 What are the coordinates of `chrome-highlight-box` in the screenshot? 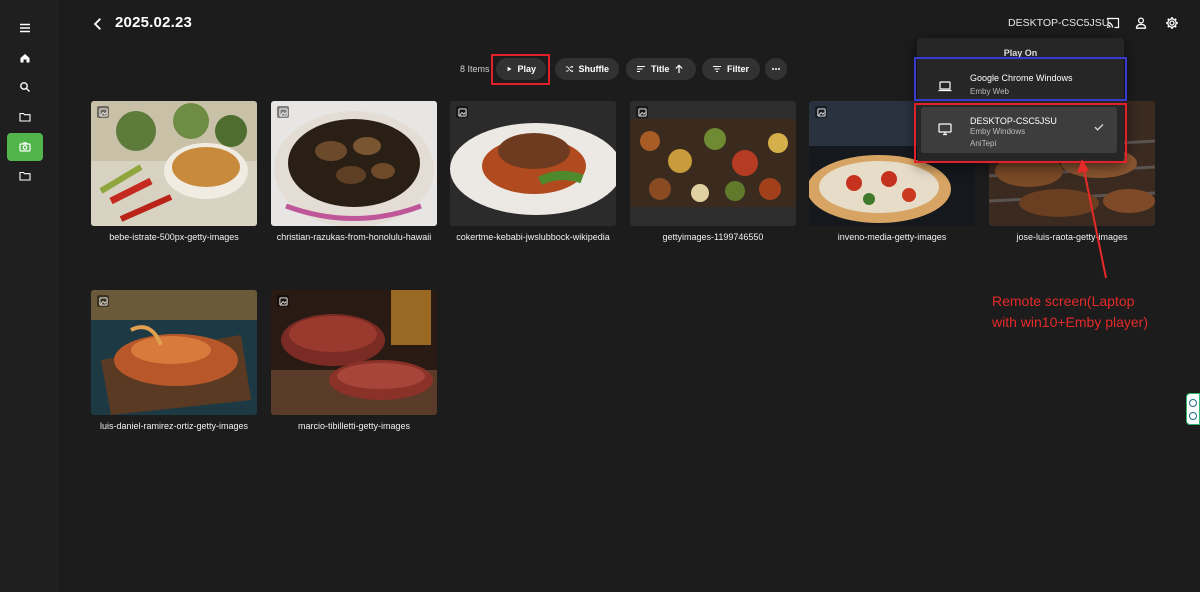 It's located at (1020, 79).